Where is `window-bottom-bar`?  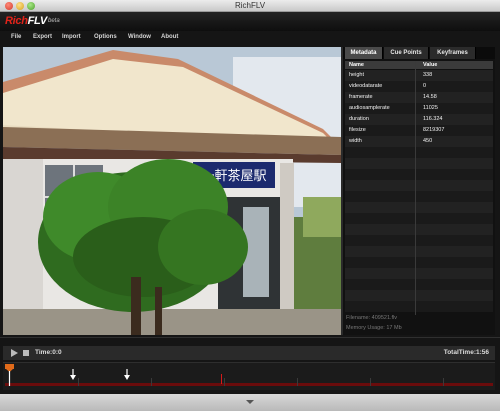
window-bottom-bar is located at coordinates (250, 402).